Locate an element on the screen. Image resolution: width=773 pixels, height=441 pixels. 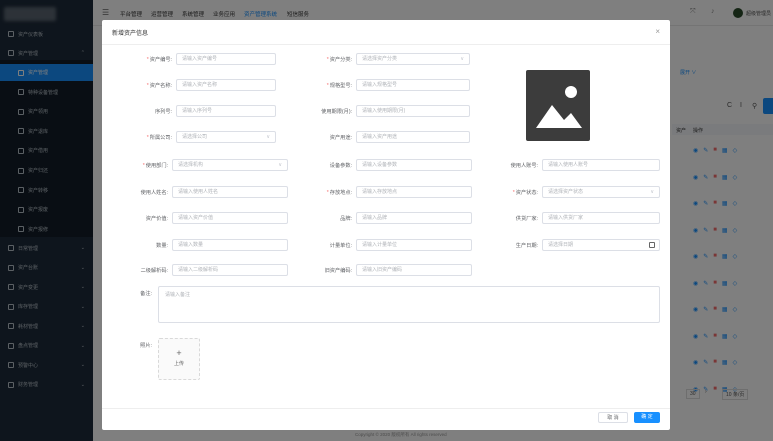
date-datepicker: 请选择日期 is located at coordinates (601, 245).